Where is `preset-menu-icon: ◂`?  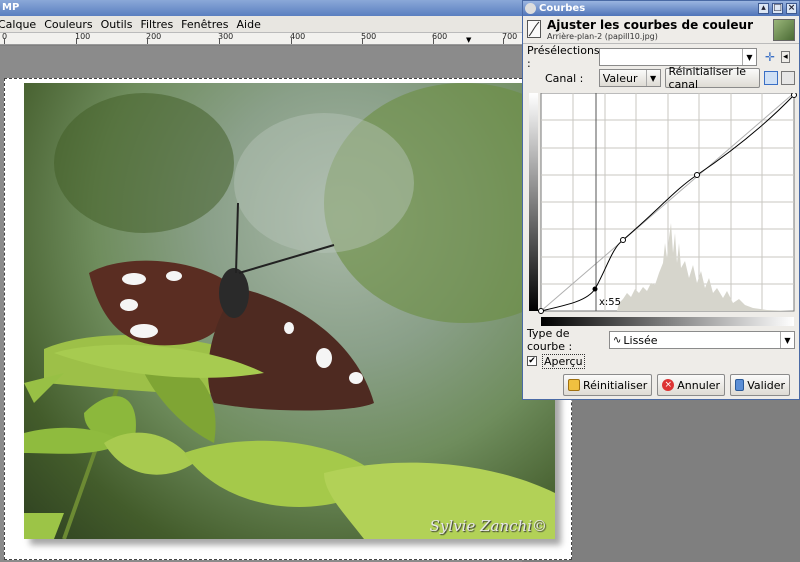
preset-menu-icon: ◂ is located at coordinates (785, 57).